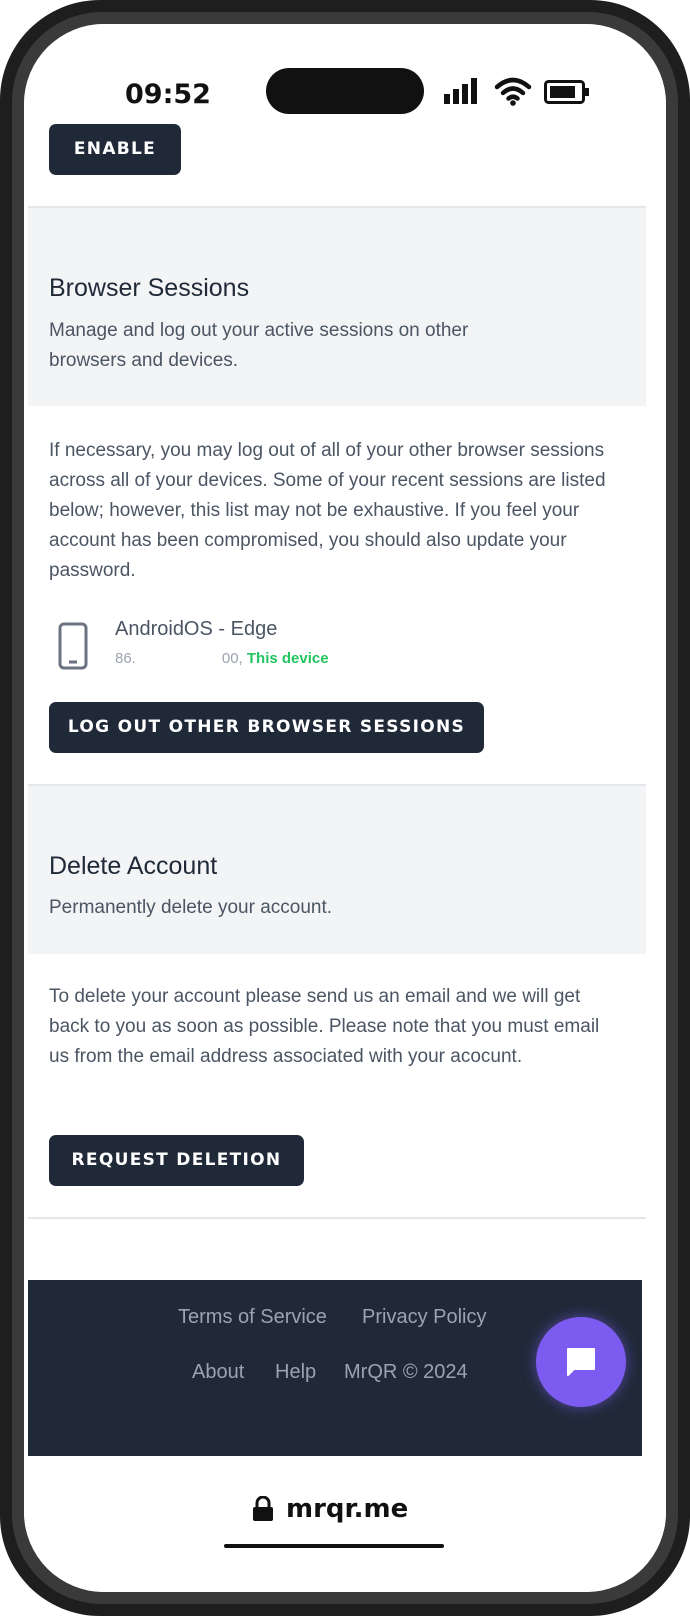 The image size is (690, 1616). Describe the element at coordinates (287, 658) in the screenshot. I see `this-device-label: This device` at that location.